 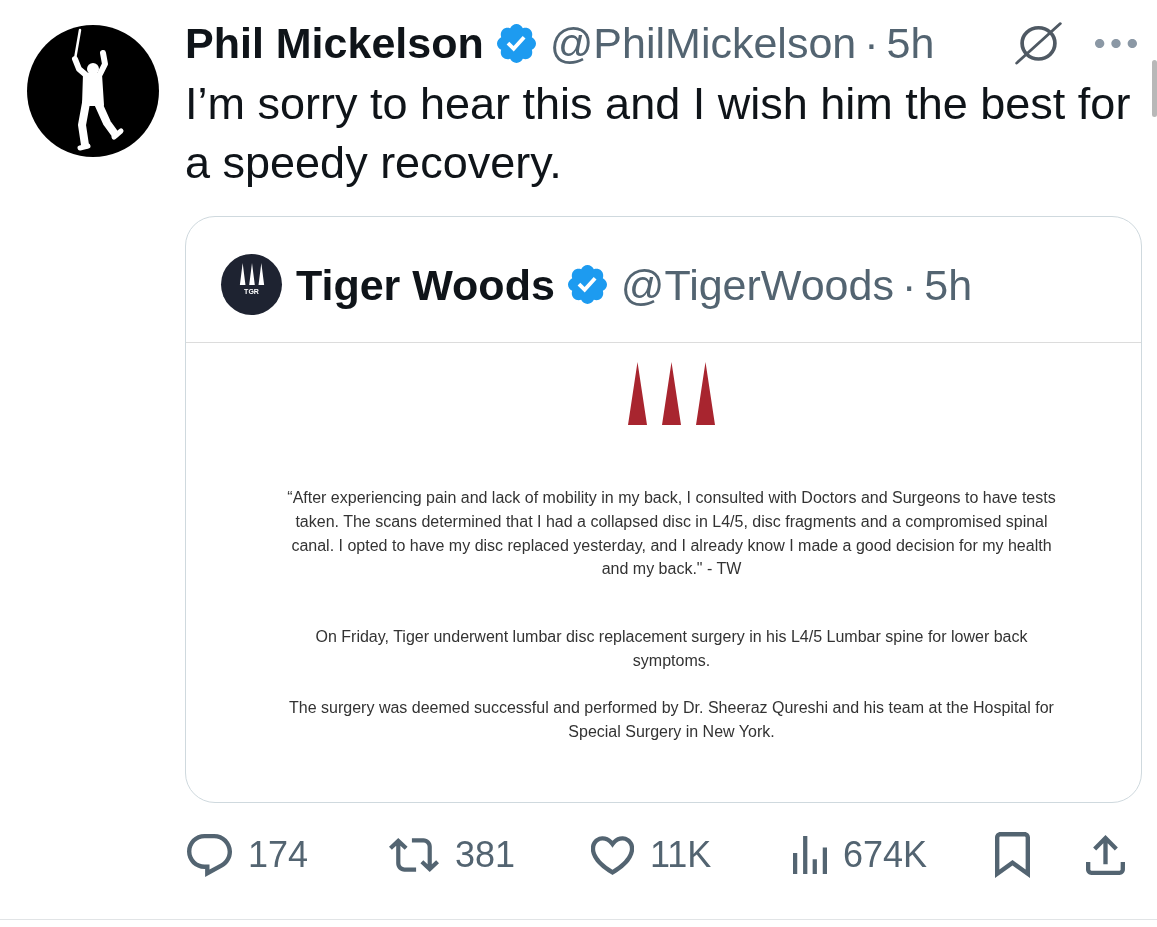 I want to click on scrollbar-thumb, so click(x=1154, y=88).